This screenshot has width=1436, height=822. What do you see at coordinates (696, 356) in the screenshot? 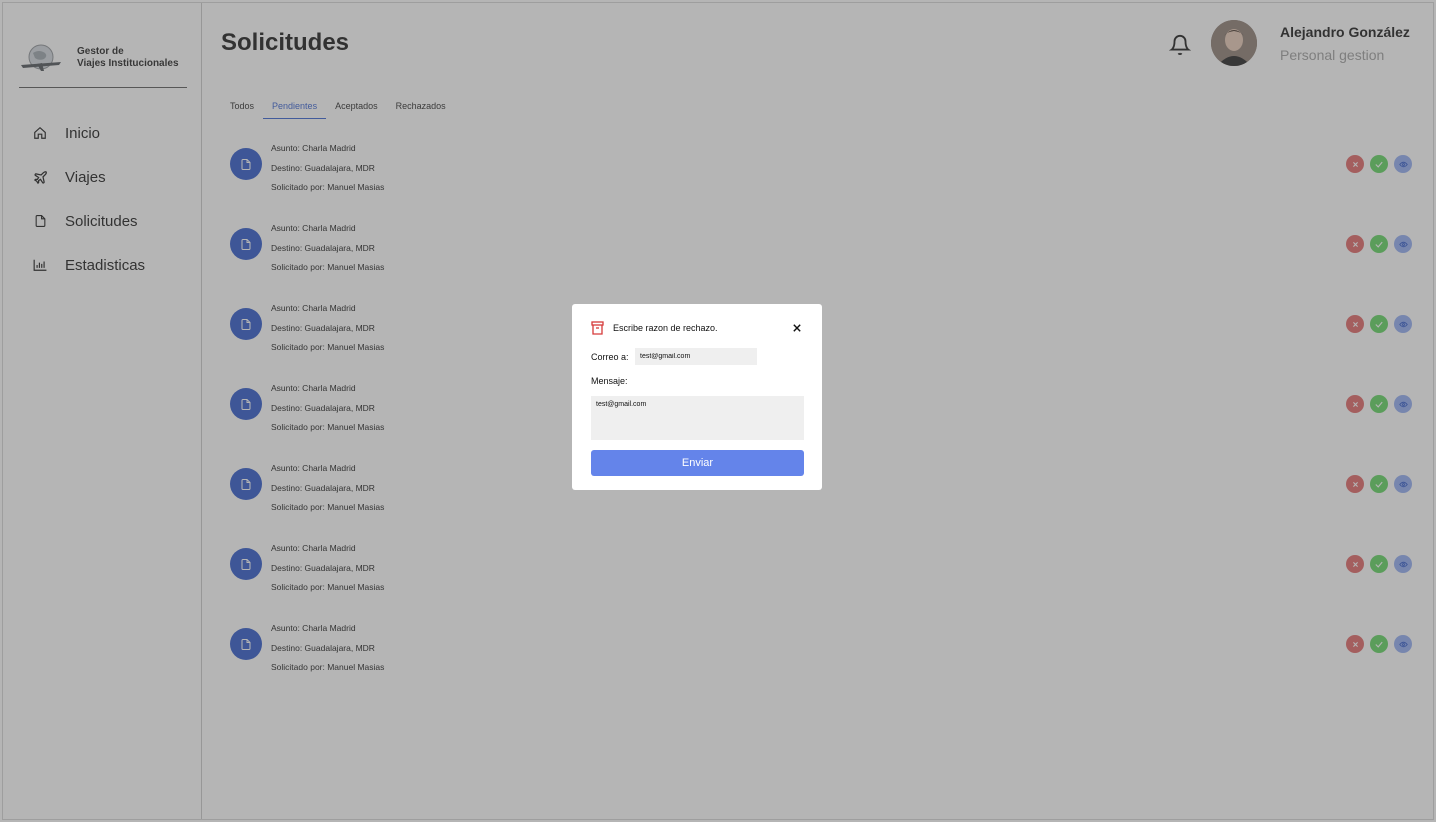
I see `email-to-field` at bounding box center [696, 356].